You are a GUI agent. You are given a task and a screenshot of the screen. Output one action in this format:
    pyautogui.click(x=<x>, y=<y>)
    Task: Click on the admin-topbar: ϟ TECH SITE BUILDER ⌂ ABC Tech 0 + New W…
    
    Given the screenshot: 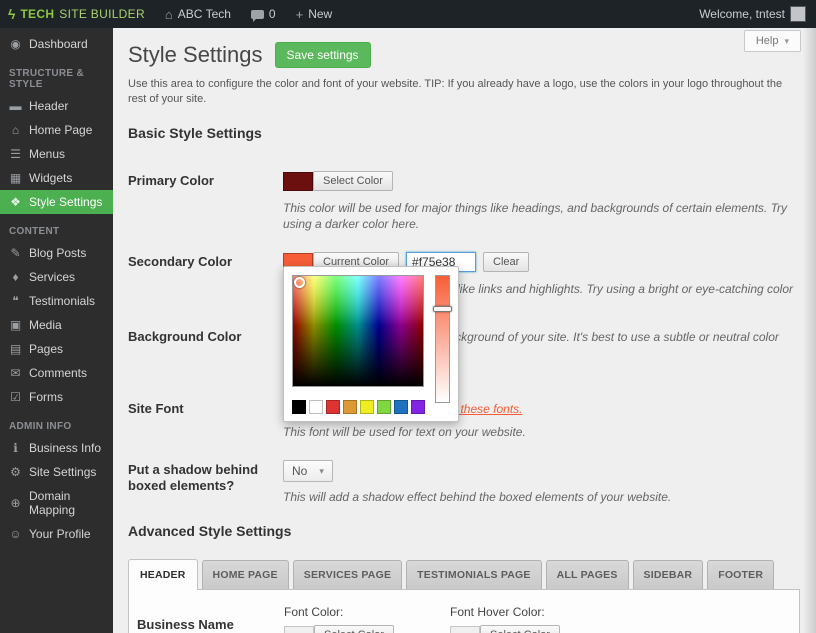 What is the action you would take?
    pyautogui.click(x=408, y=14)
    